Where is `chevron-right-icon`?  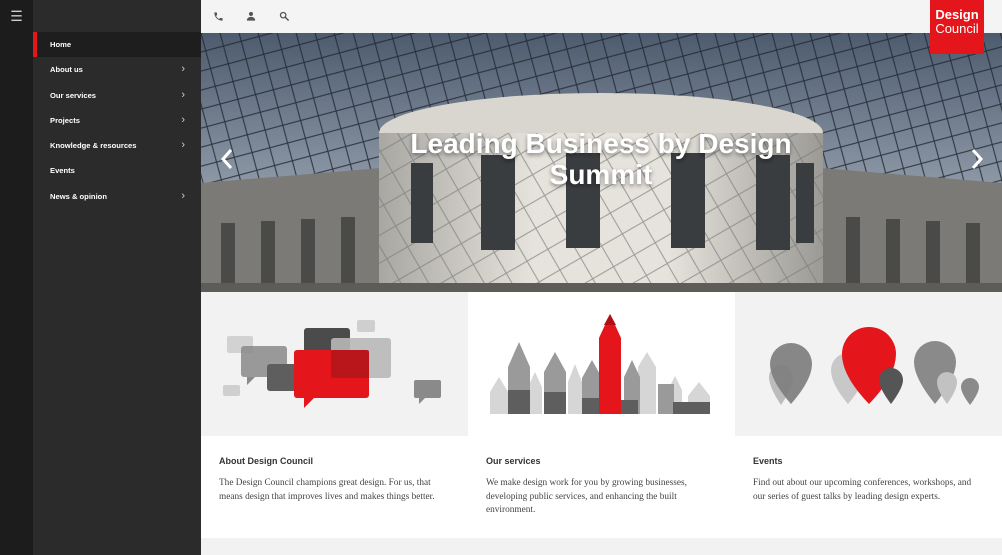 chevron-right-icon is located at coordinates (977, 159).